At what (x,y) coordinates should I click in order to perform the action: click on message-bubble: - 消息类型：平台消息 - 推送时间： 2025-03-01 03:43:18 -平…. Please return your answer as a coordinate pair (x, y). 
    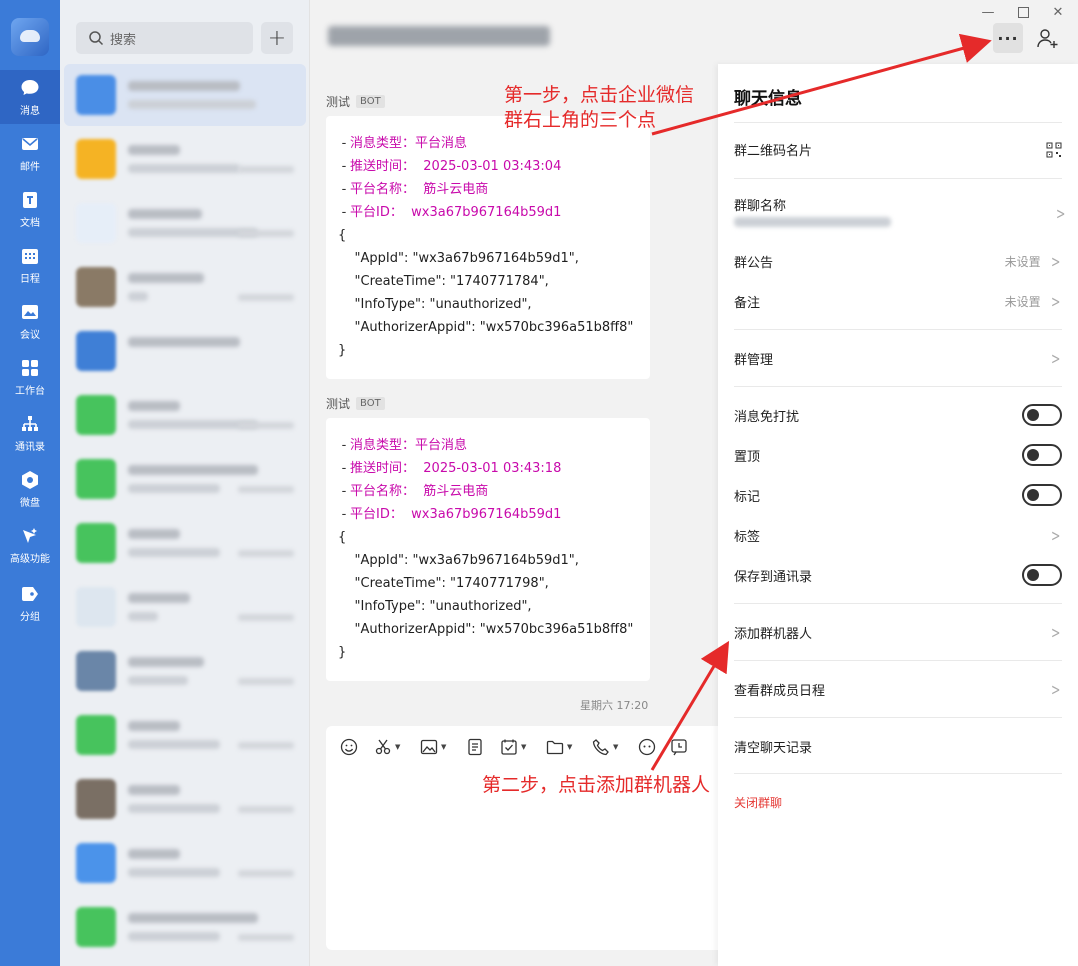
    Looking at the image, I should click on (488, 549).